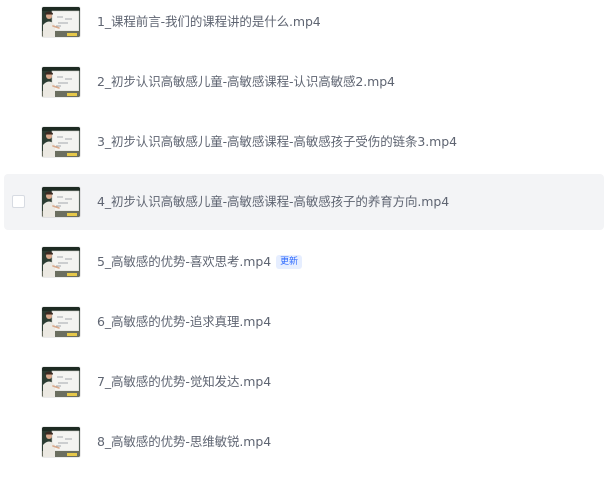 The image size is (604, 482). Describe the element at coordinates (18, 201) in the screenshot. I see `row-checkbox` at that location.